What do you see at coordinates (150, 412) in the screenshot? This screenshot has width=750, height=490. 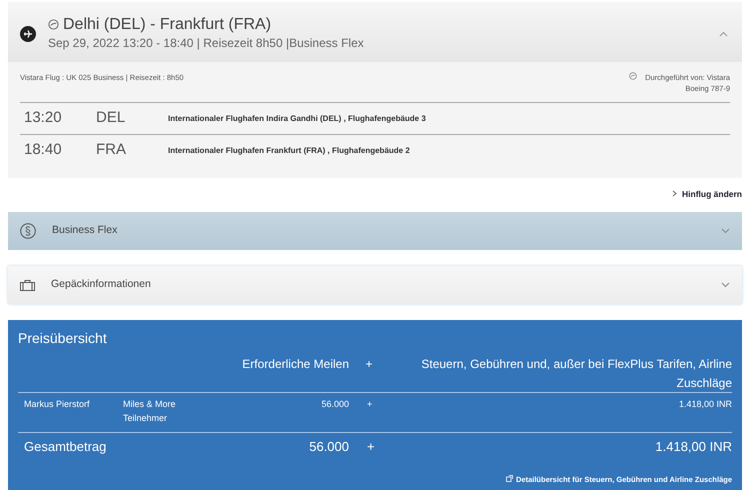 I see `passenger-type: Miles & More Teilnehmer` at bounding box center [150, 412].